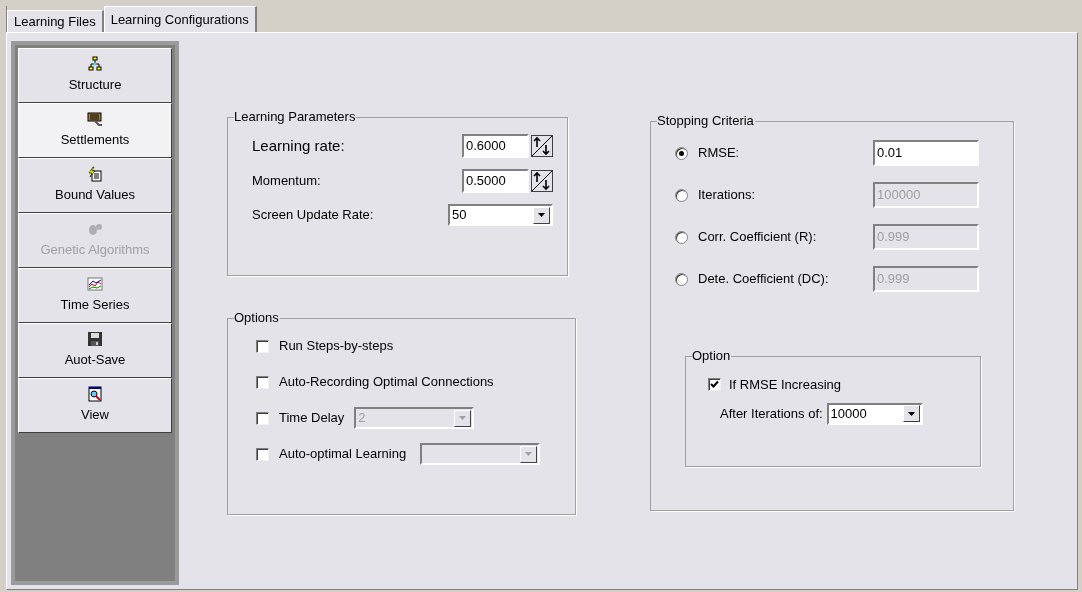  What do you see at coordinates (312, 418) in the screenshot?
I see `checkbox-label: Time Delay` at bounding box center [312, 418].